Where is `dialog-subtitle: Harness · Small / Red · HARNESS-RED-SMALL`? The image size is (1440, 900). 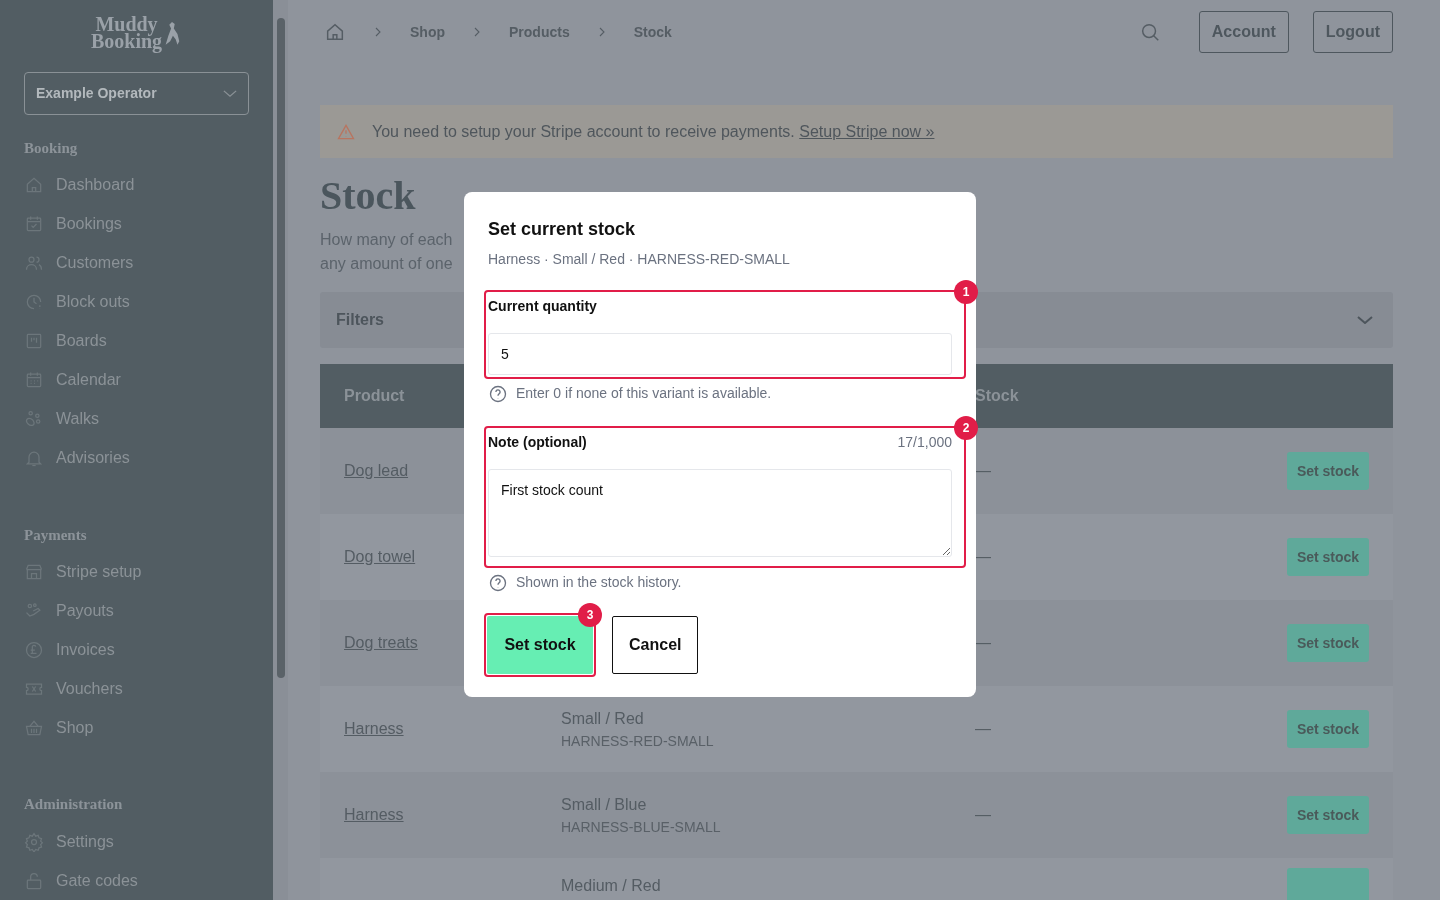 dialog-subtitle: Harness · Small / Red · HARNESS-RED-SMALL is located at coordinates (639, 259).